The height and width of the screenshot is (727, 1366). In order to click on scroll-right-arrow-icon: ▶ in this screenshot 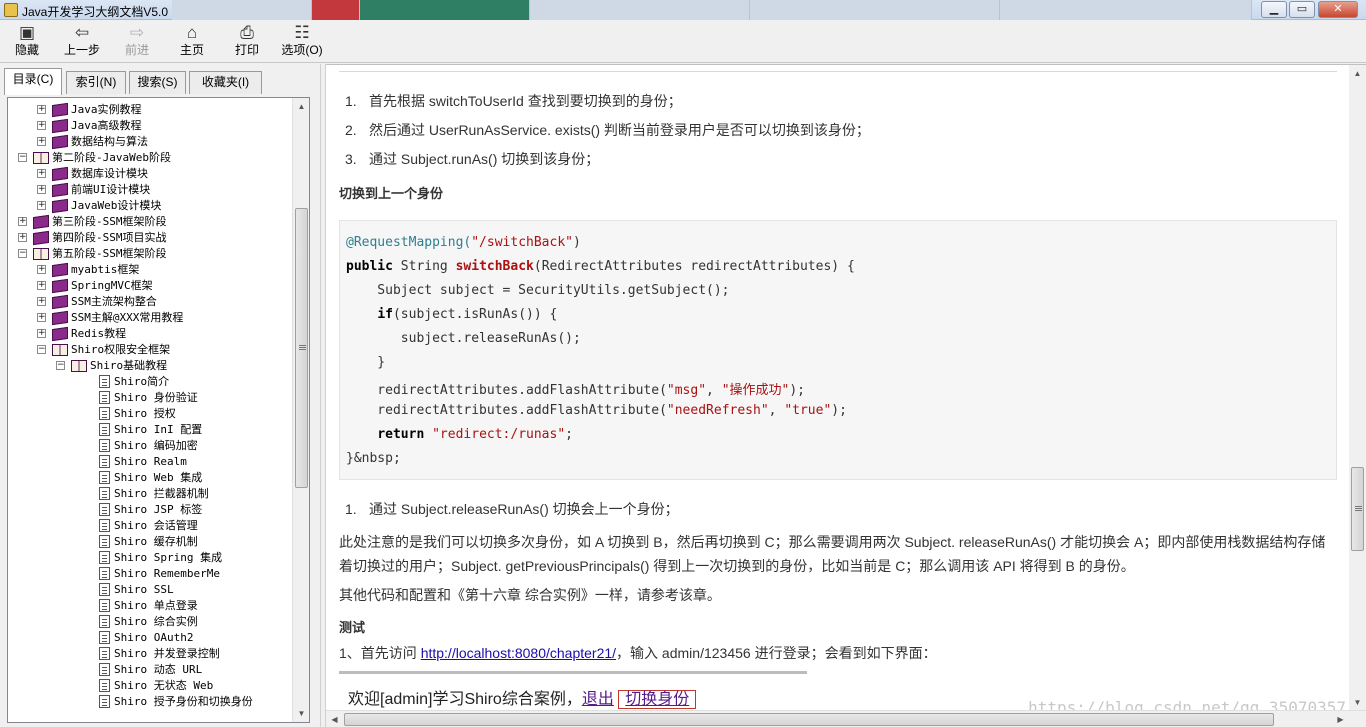, I will do `click(1340, 719)`.